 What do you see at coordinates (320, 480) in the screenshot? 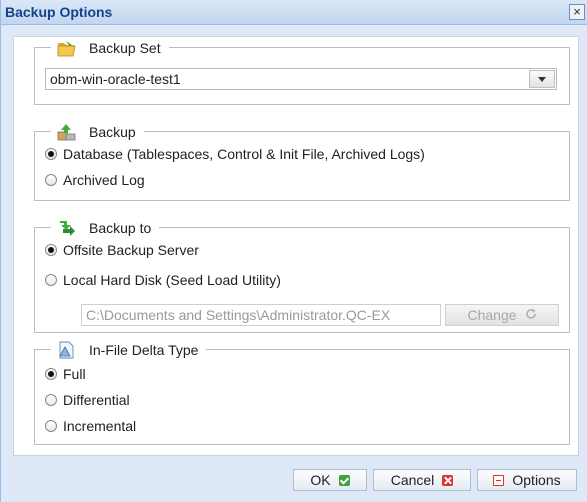
I see `ok-label: OK` at bounding box center [320, 480].